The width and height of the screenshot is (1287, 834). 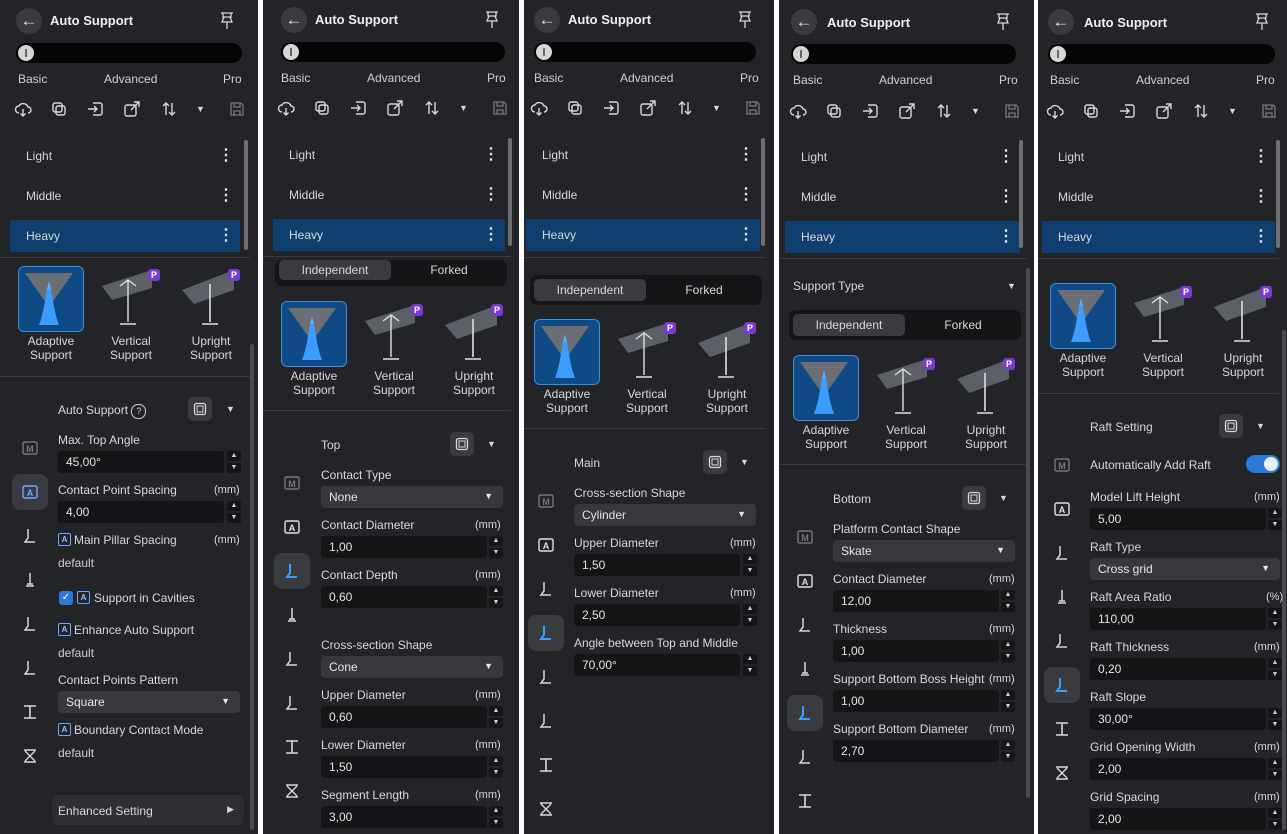 What do you see at coordinates (141, 512) in the screenshot?
I see `cps-field: 4,00` at bounding box center [141, 512].